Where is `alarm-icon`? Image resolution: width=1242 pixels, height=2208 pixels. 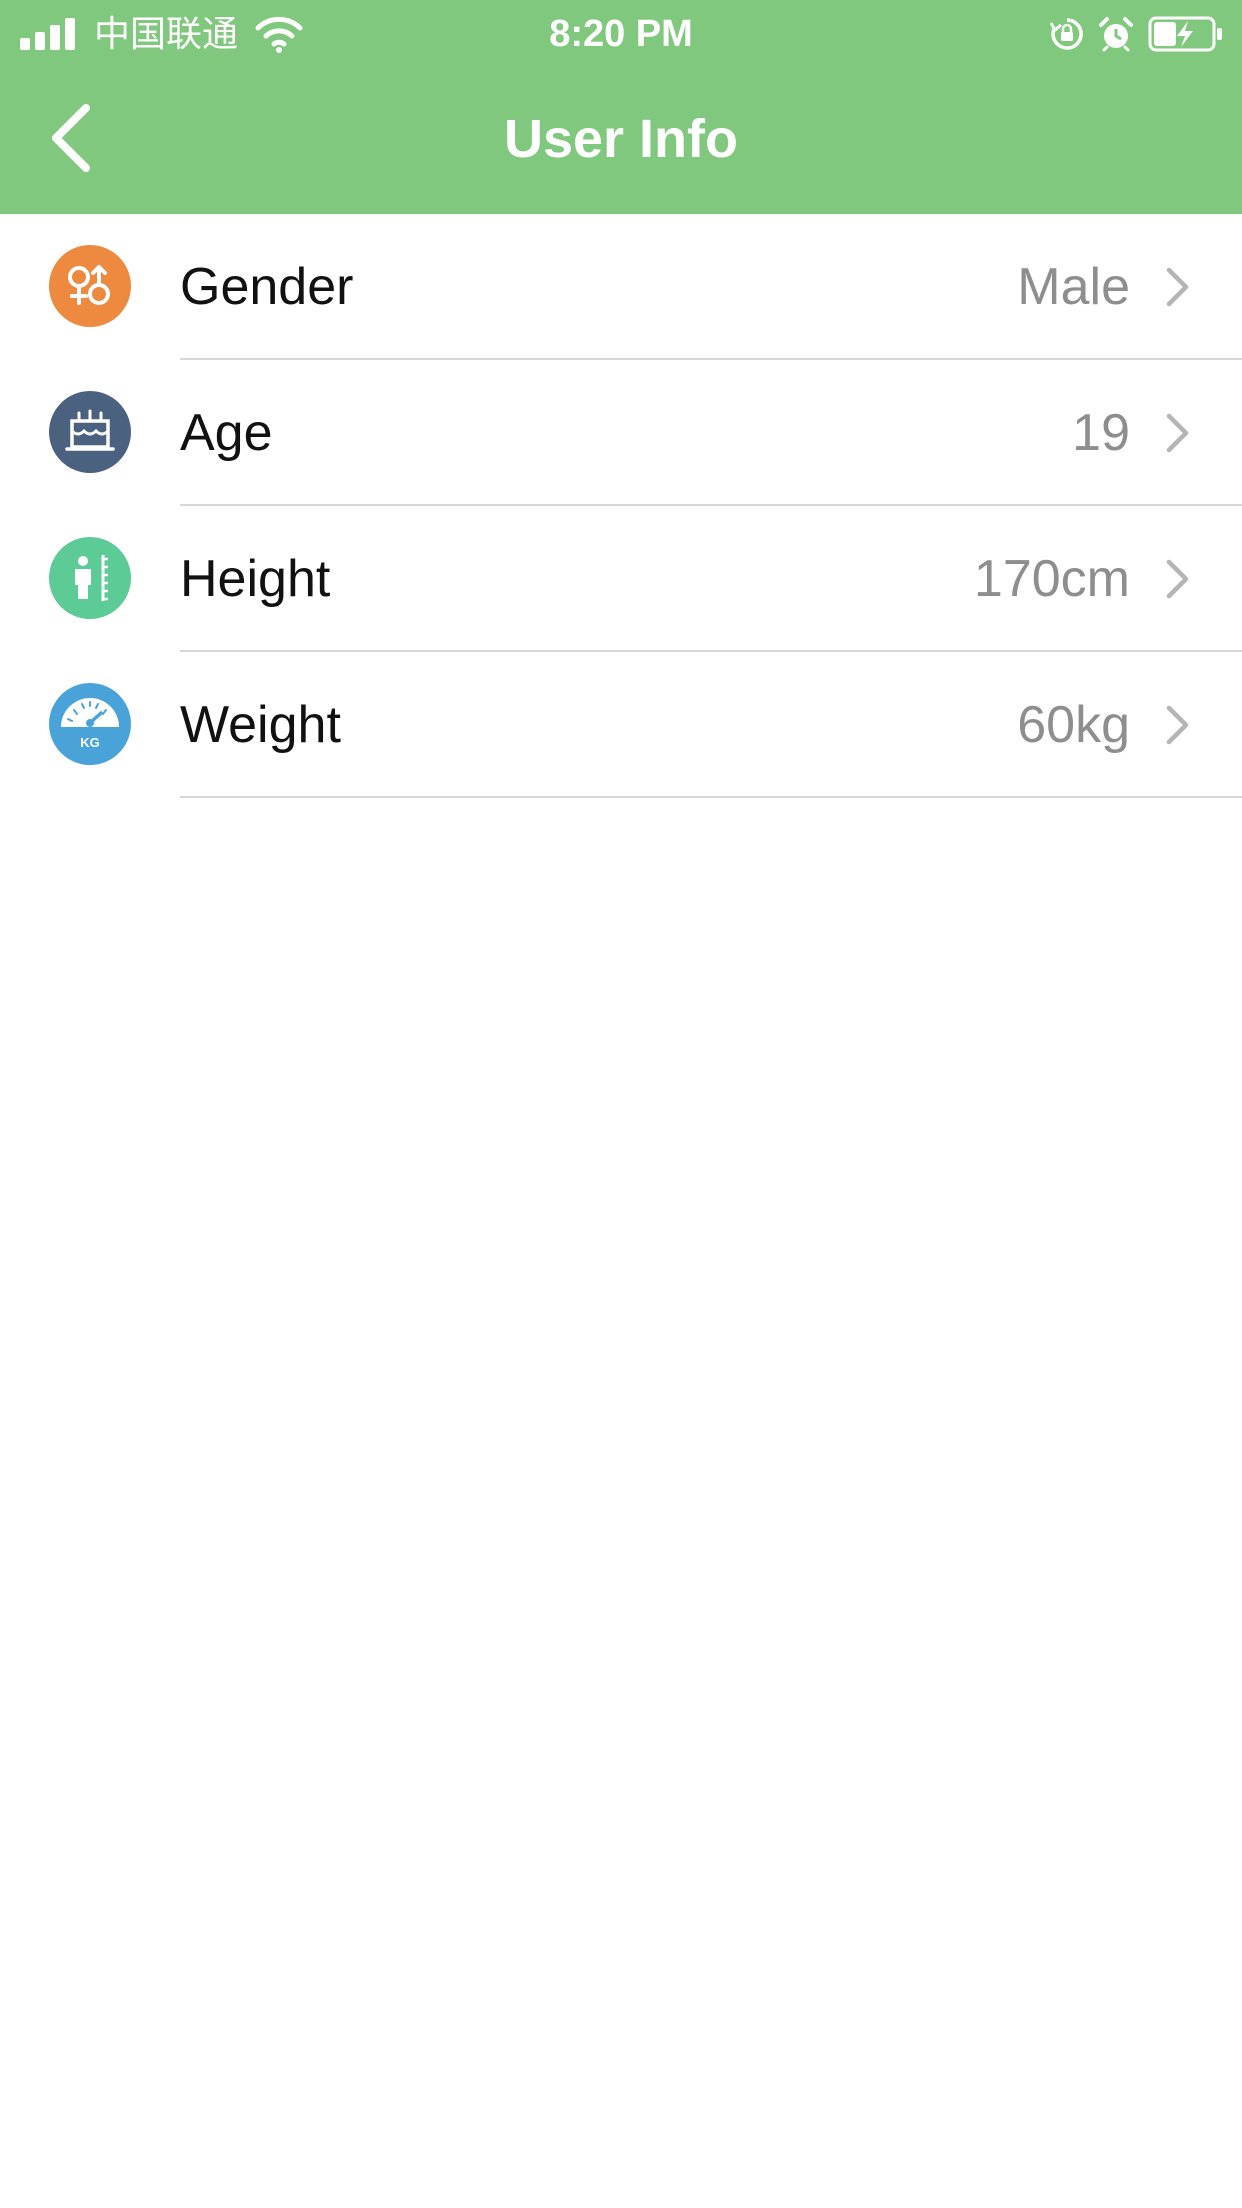
alarm-icon is located at coordinates (1116, 34).